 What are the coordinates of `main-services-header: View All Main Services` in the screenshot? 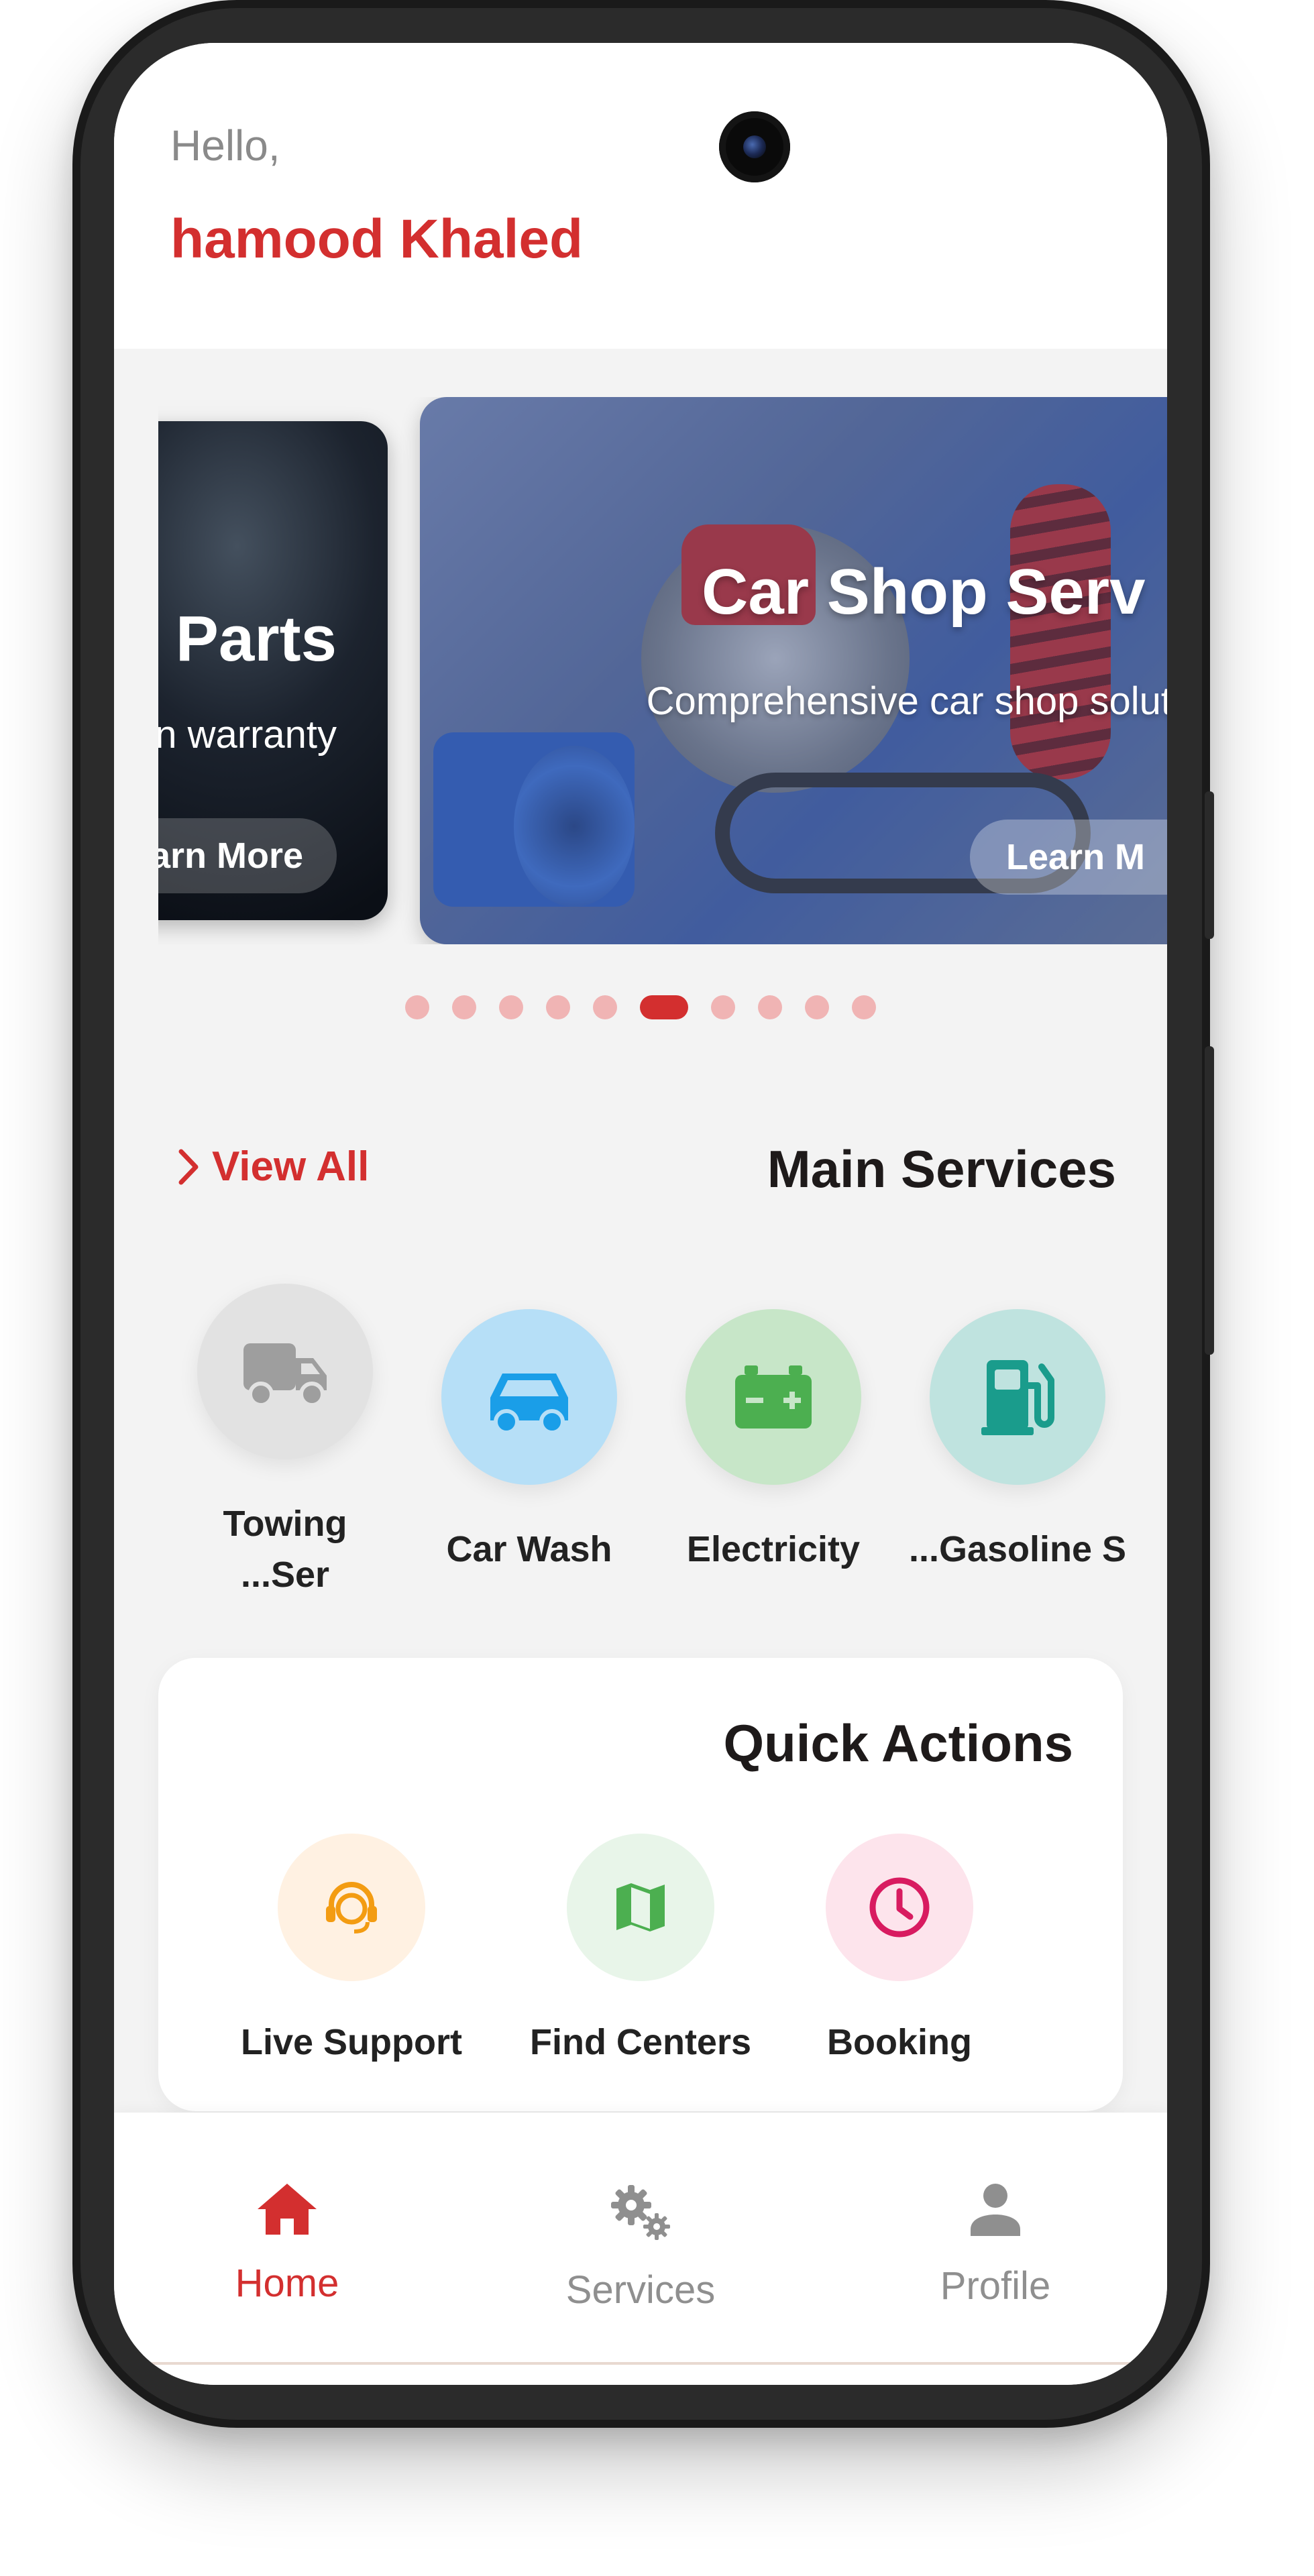 It's located at (643, 1169).